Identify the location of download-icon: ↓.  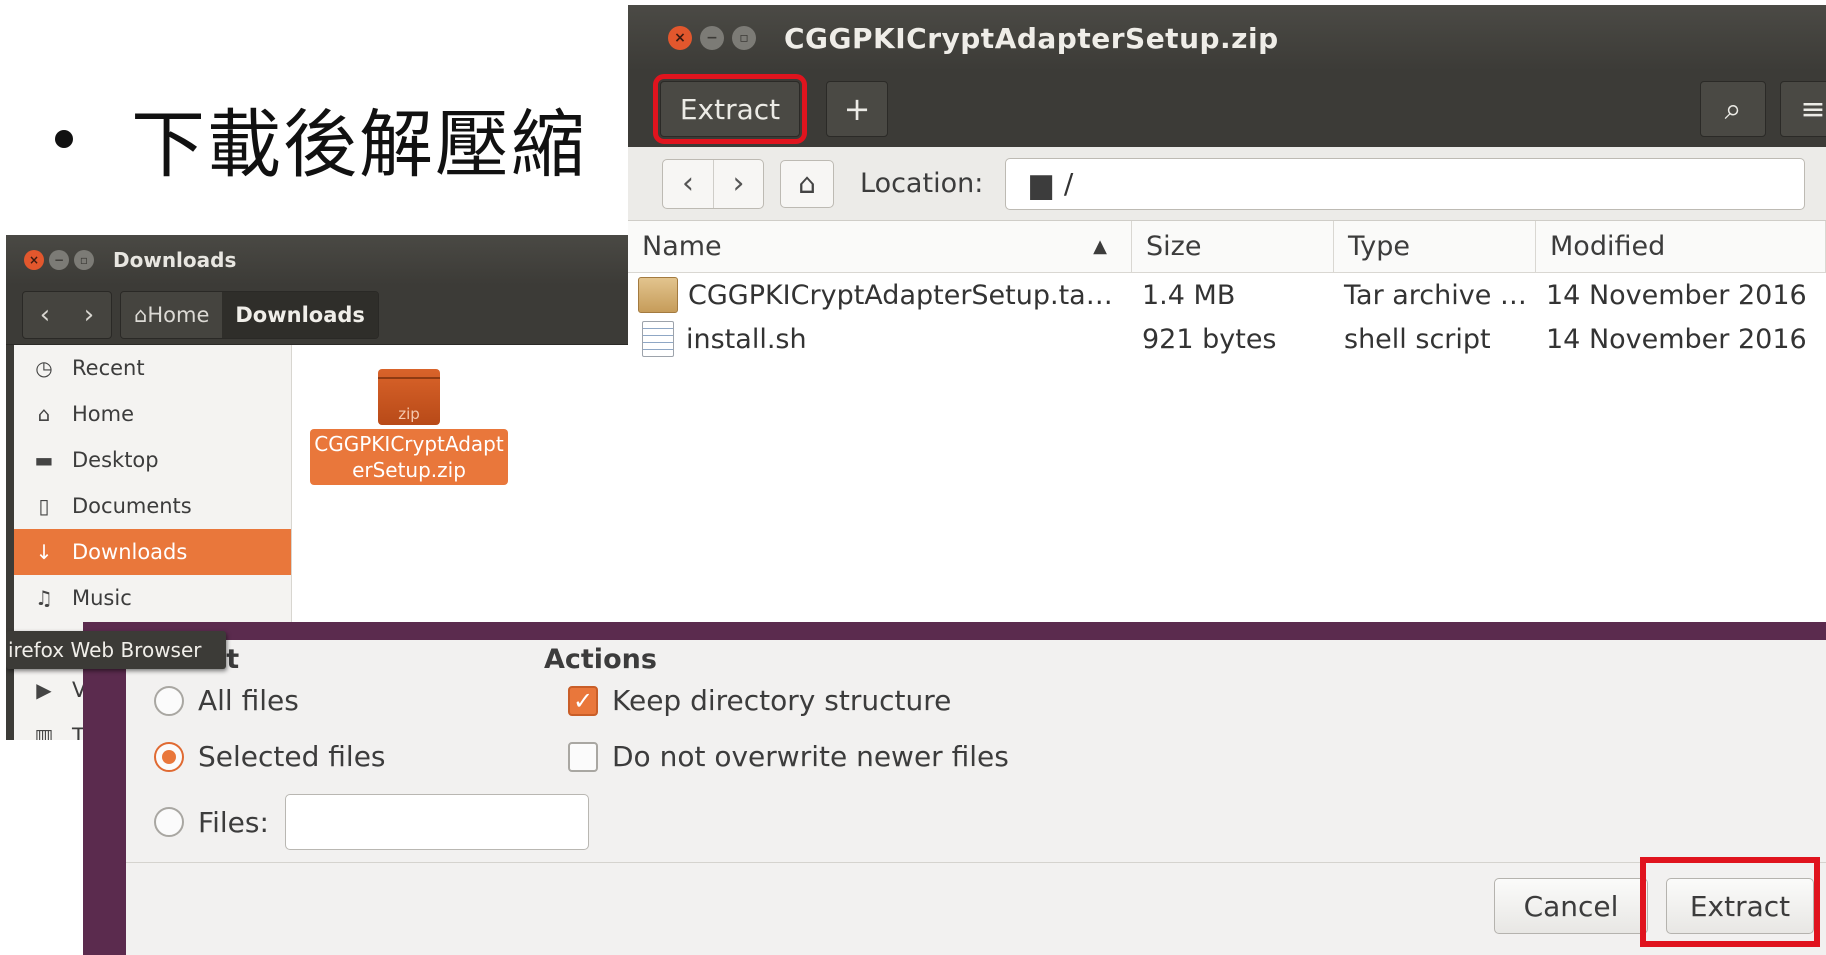
(44, 552).